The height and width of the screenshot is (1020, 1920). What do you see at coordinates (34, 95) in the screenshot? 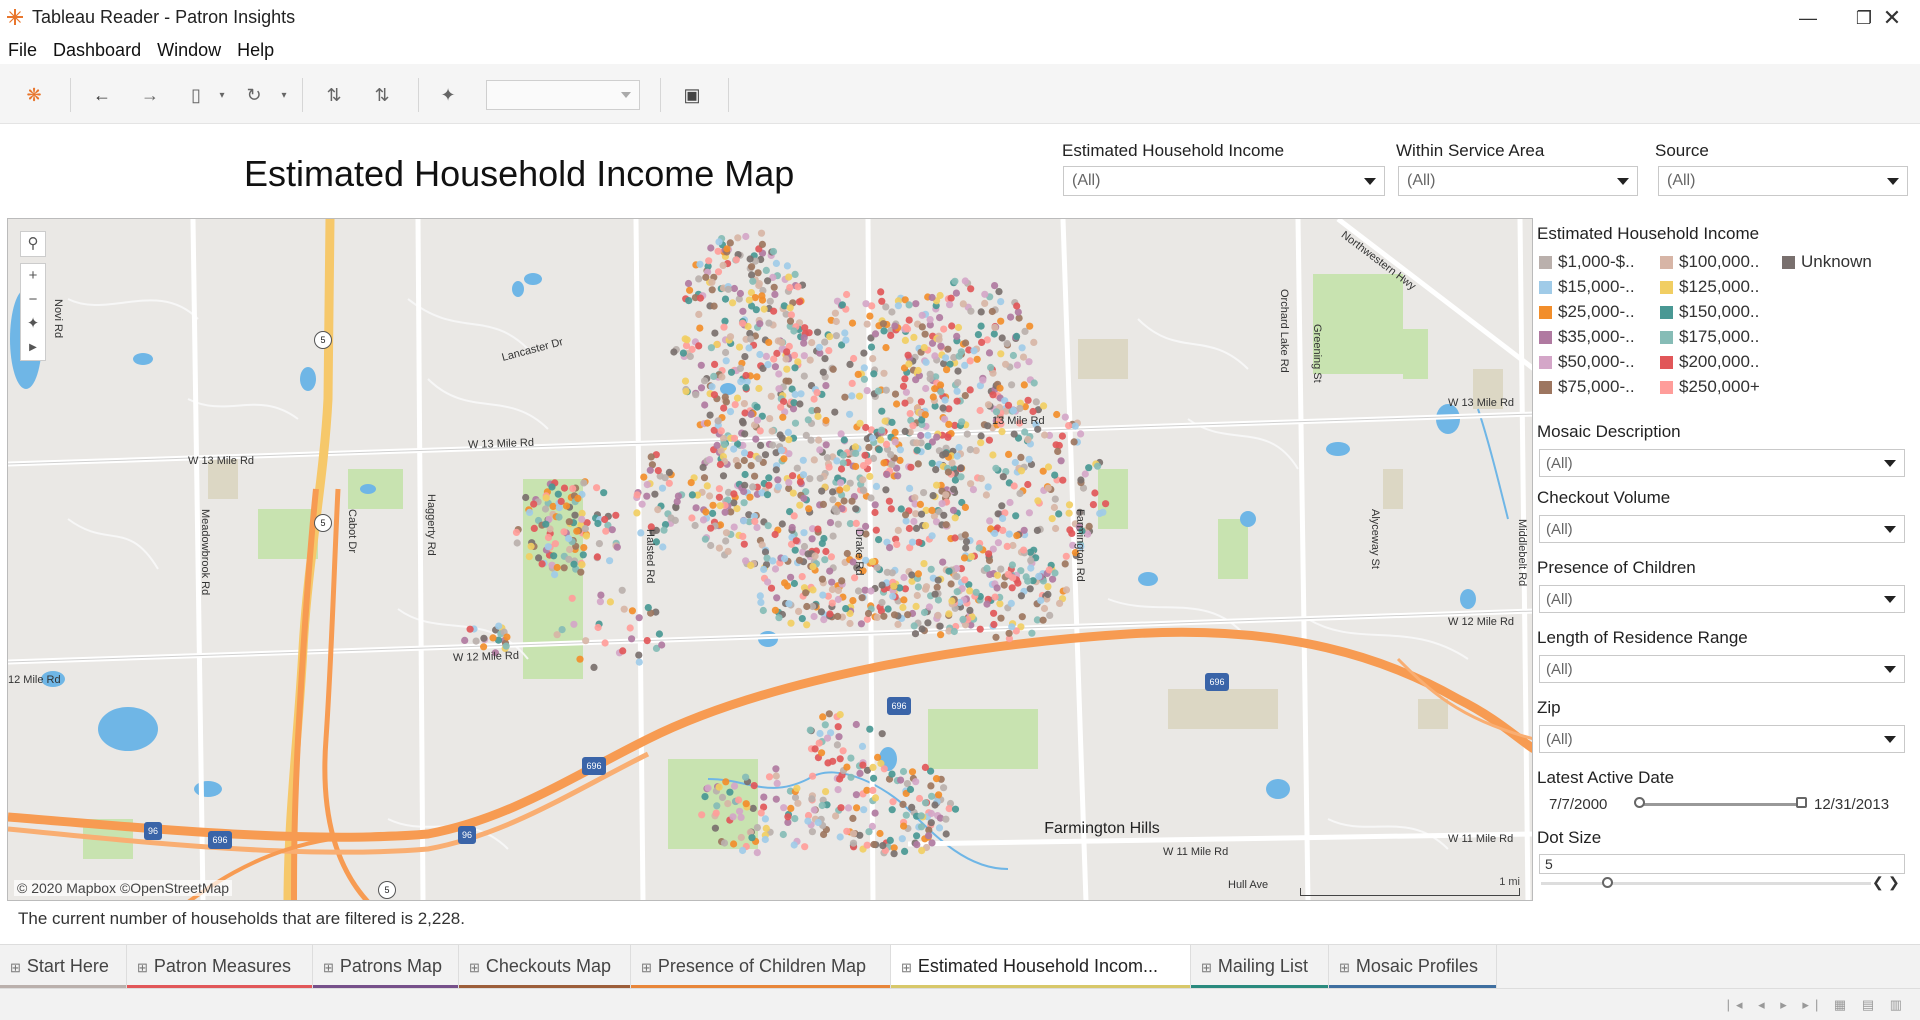
I see `tableau-home-icon: ❋` at bounding box center [34, 95].